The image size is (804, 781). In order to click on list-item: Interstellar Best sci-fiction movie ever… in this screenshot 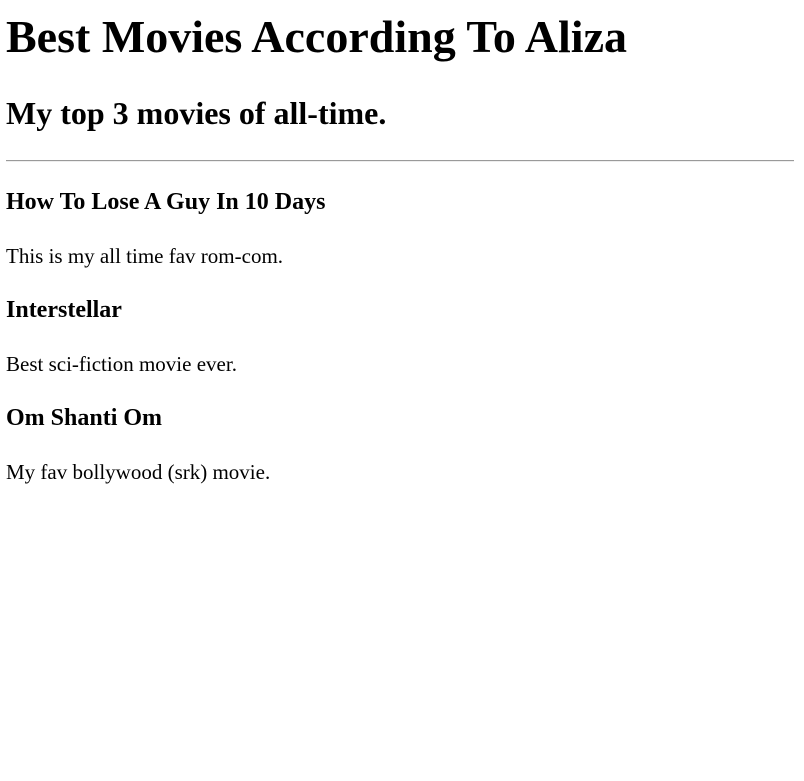, I will do `click(400, 336)`.